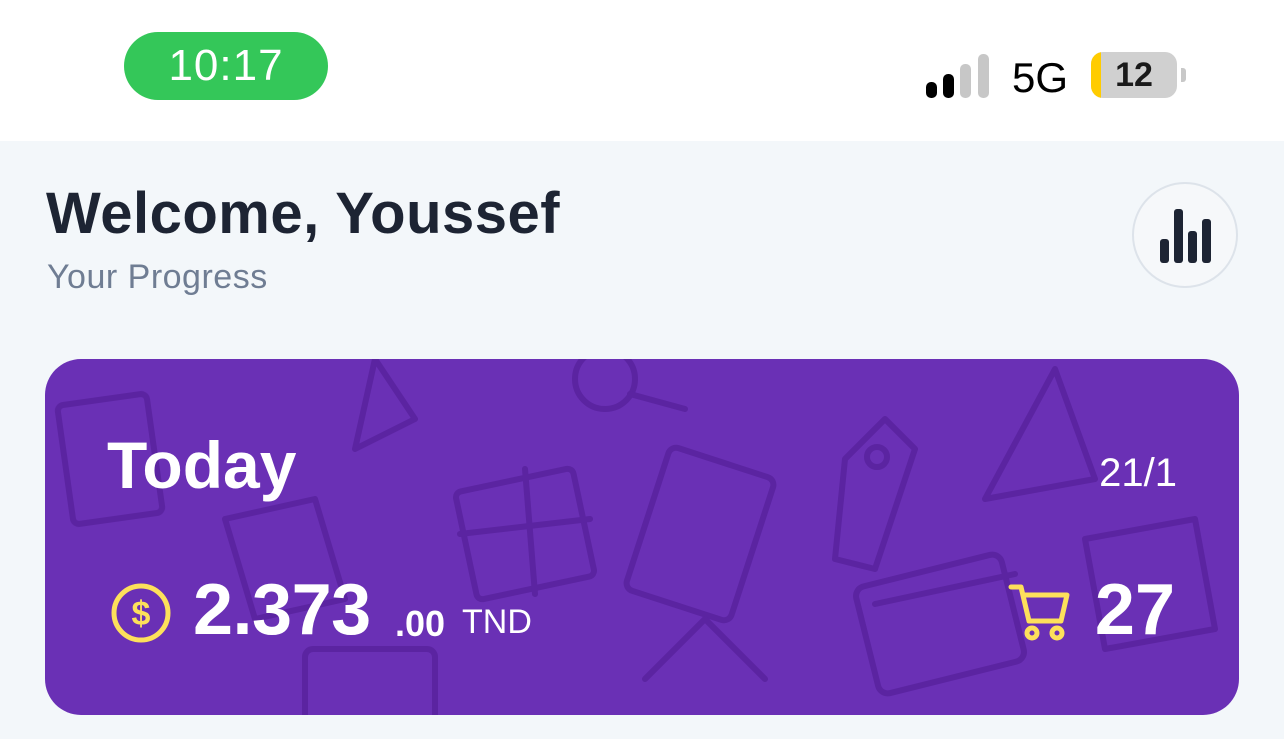 This screenshot has width=1284, height=739. What do you see at coordinates (1040, 77) in the screenshot?
I see `network-type: 5G` at bounding box center [1040, 77].